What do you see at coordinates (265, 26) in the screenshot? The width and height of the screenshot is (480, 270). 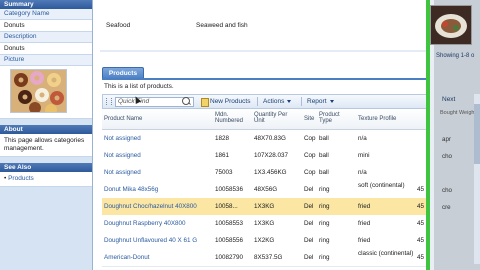 I see `category-detail-row: Seafood Seaweed and fish` at bounding box center [265, 26].